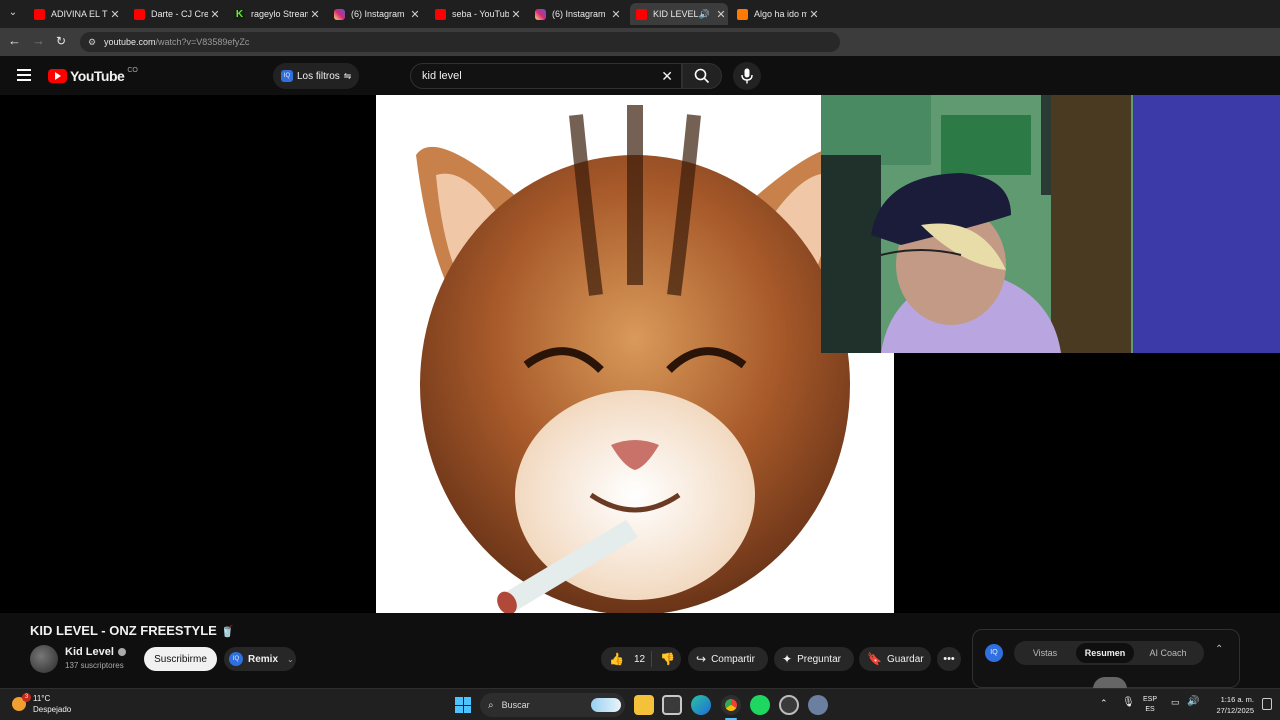 Image resolution: width=1280 pixels, height=720 pixels. Describe the element at coordinates (546, 76) in the screenshot. I see `search-input: kid level ✕` at that location.